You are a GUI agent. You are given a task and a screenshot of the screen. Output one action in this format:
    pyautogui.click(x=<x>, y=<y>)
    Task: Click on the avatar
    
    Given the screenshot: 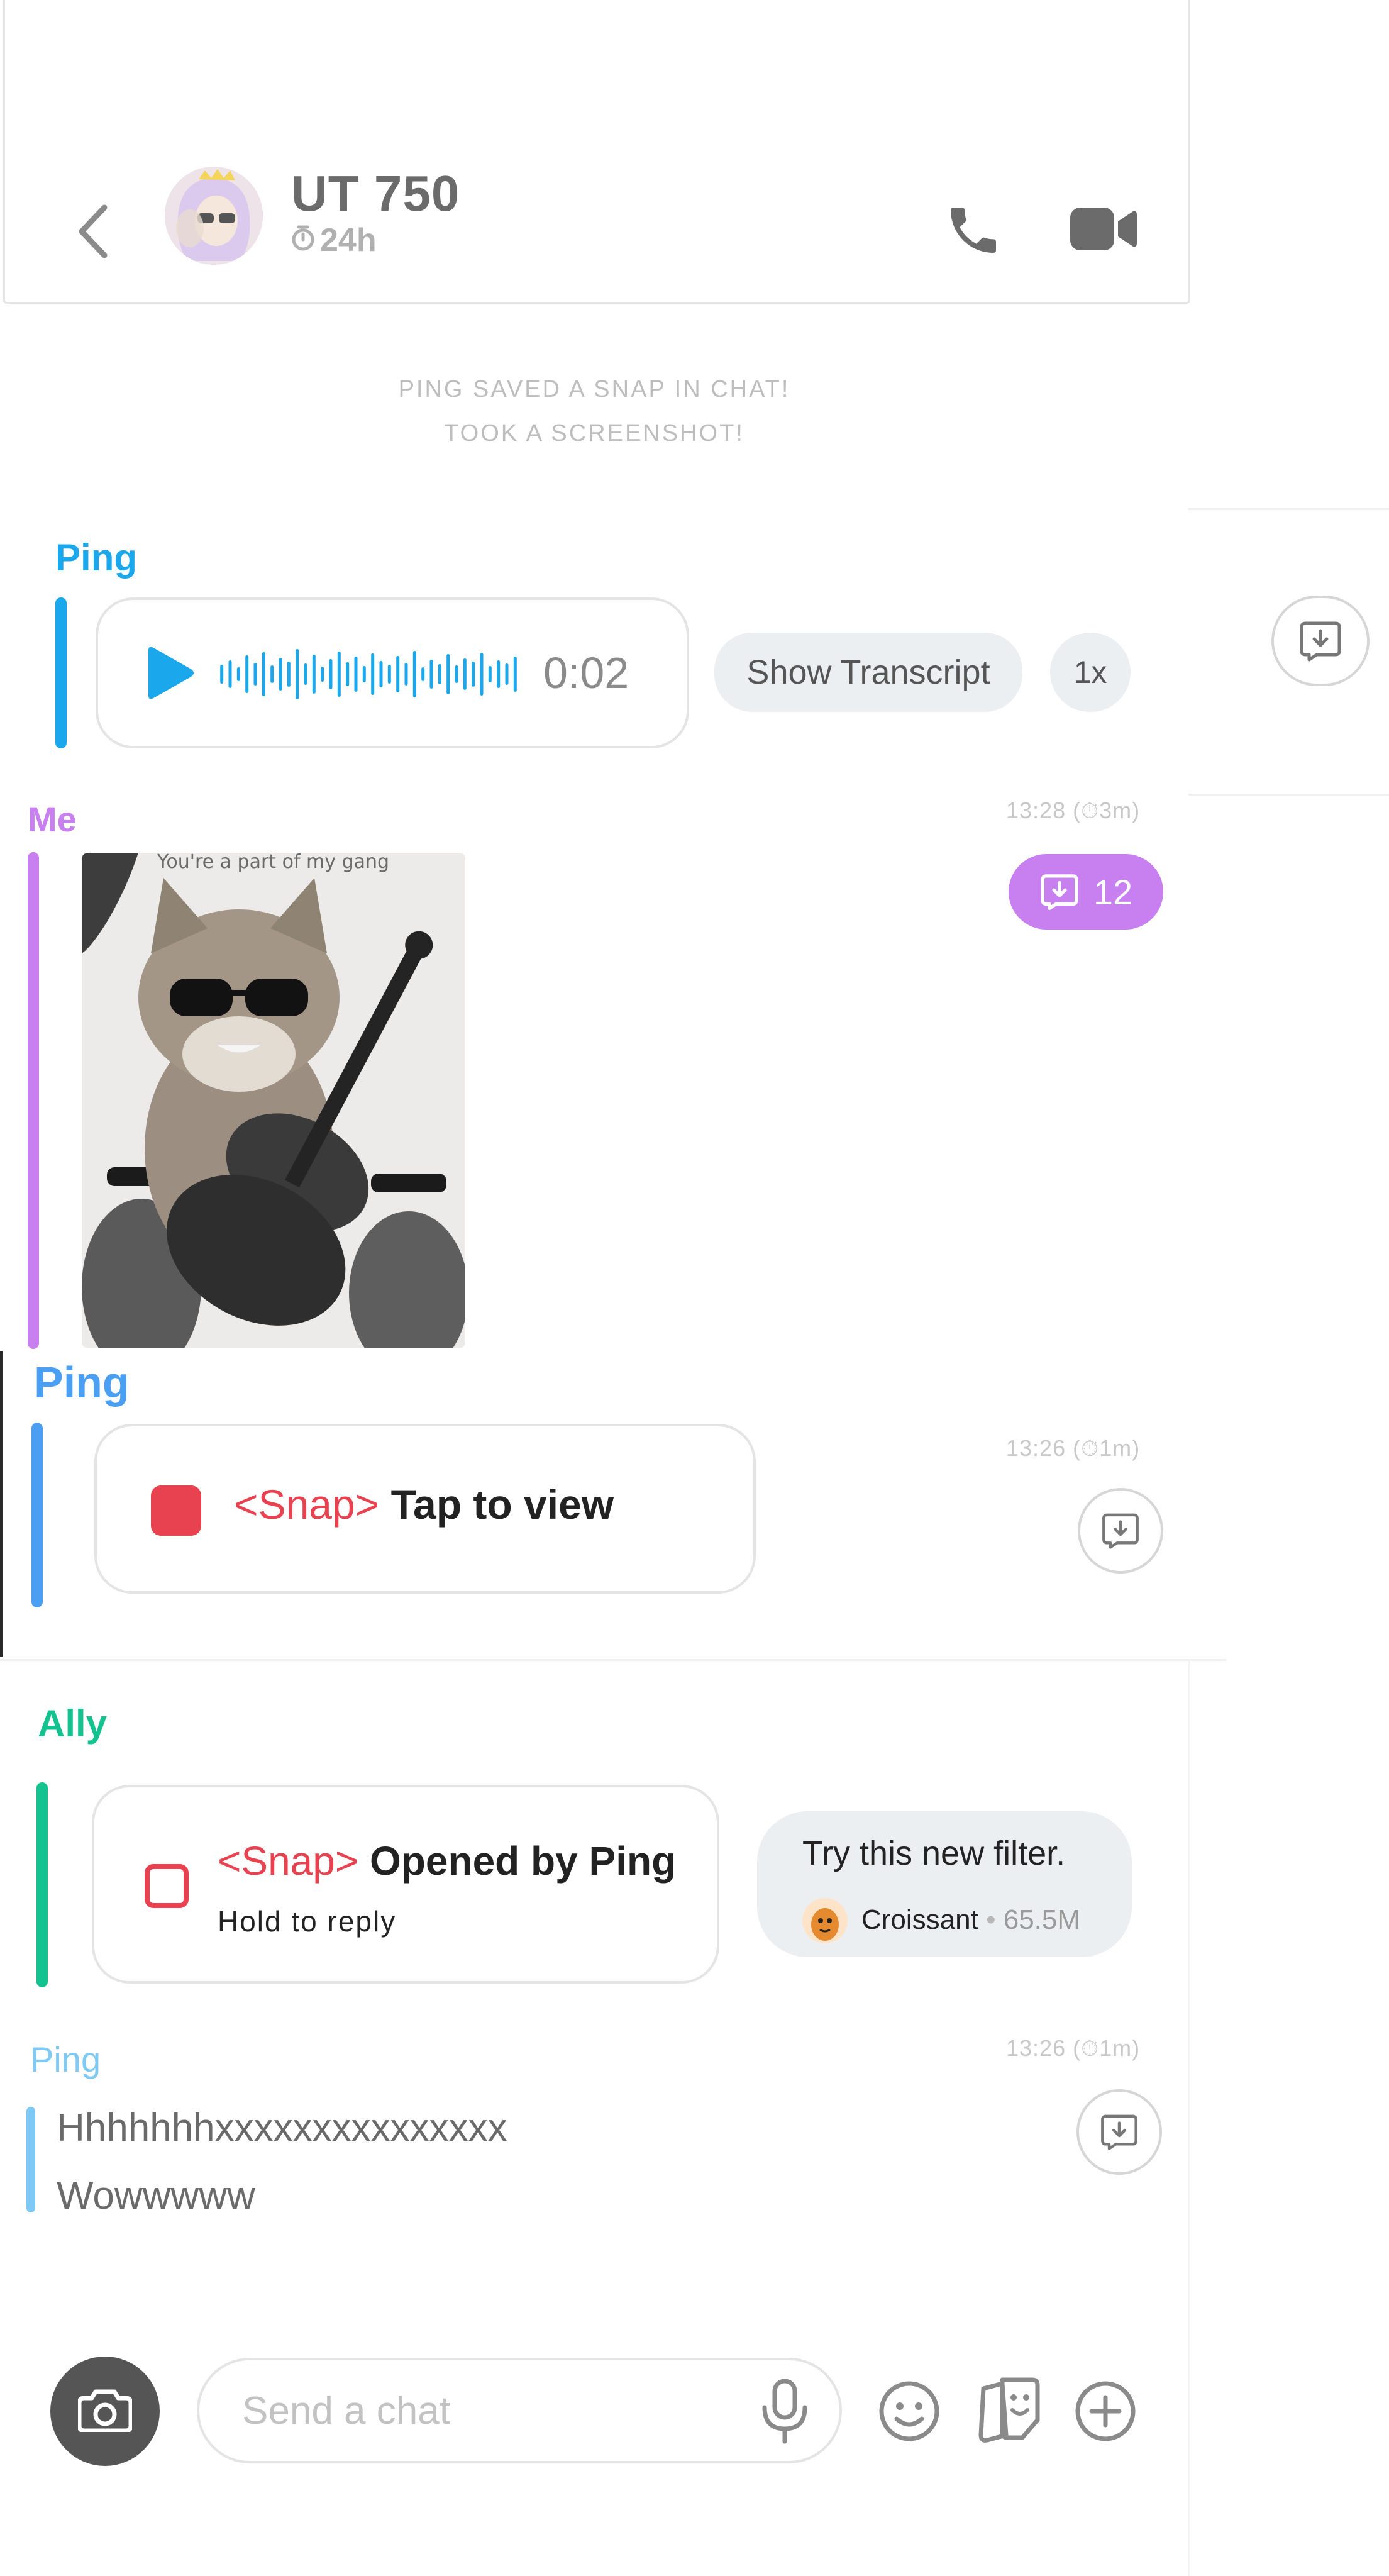 What is the action you would take?
    pyautogui.click(x=214, y=216)
    